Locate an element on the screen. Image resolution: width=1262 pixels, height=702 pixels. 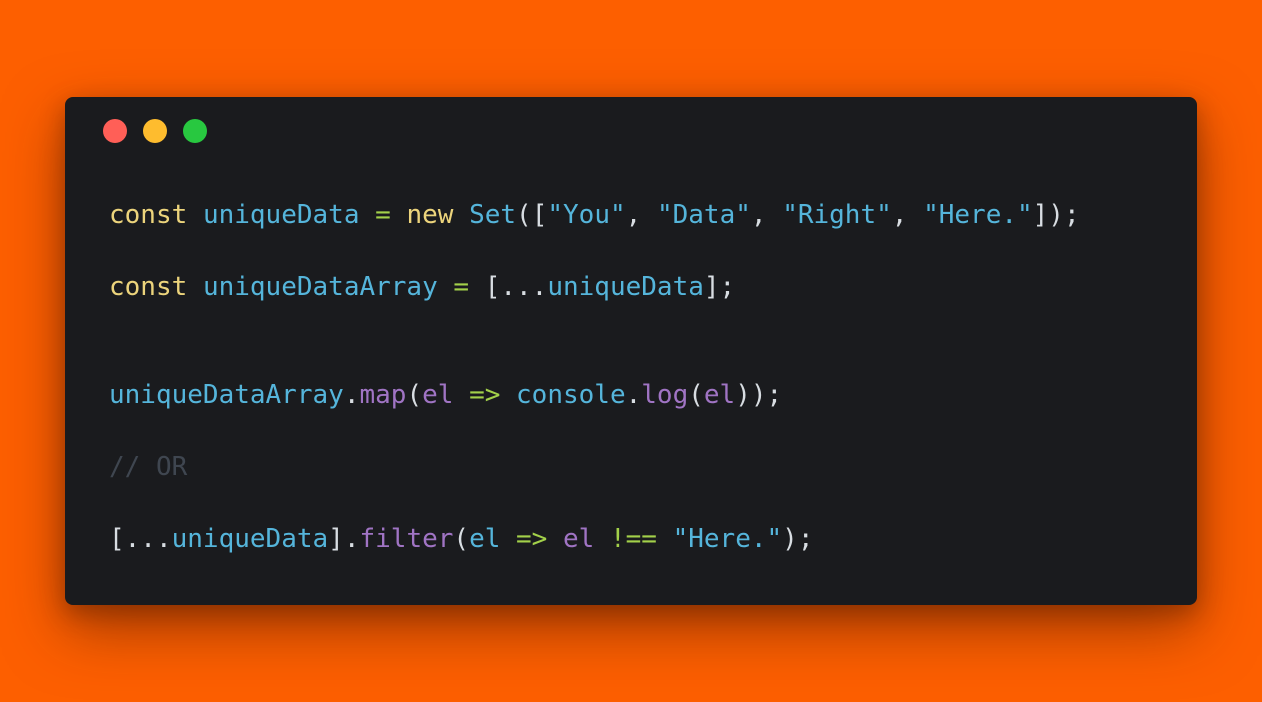
code-token-identifier: Set is located at coordinates (493, 215).